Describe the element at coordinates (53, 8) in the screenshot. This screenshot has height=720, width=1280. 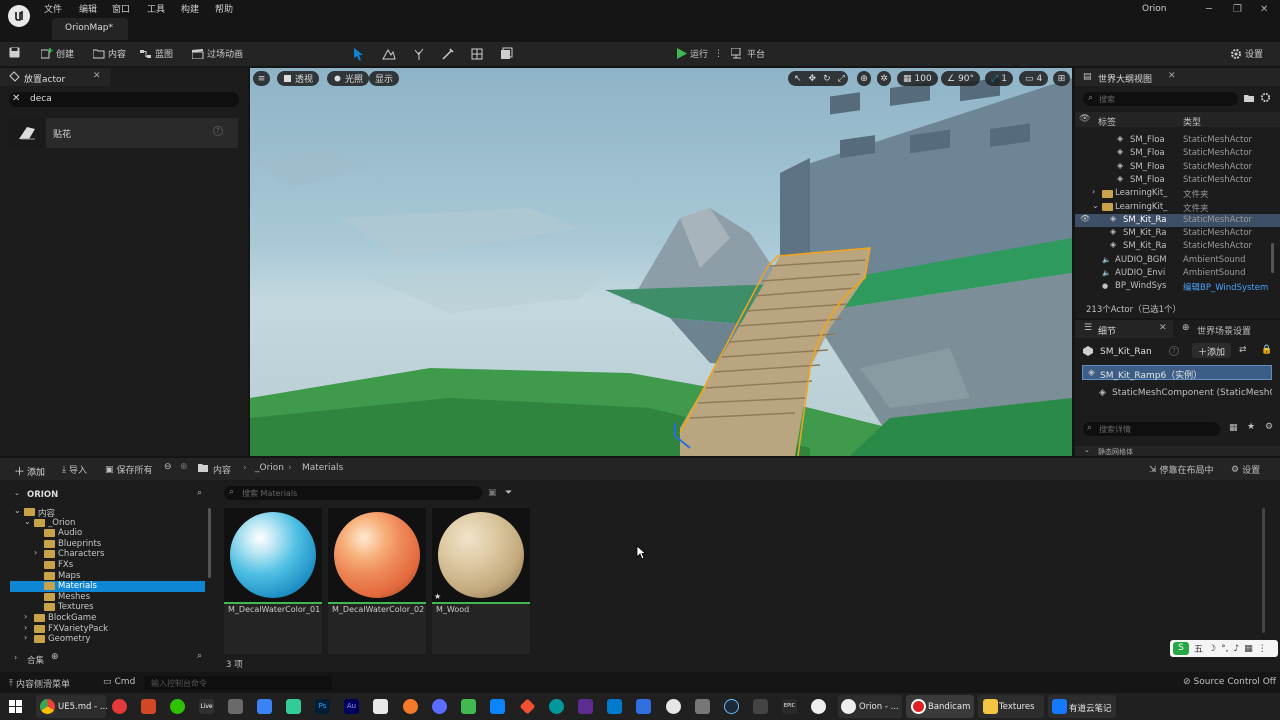
I see `menu-file: 文件` at that location.